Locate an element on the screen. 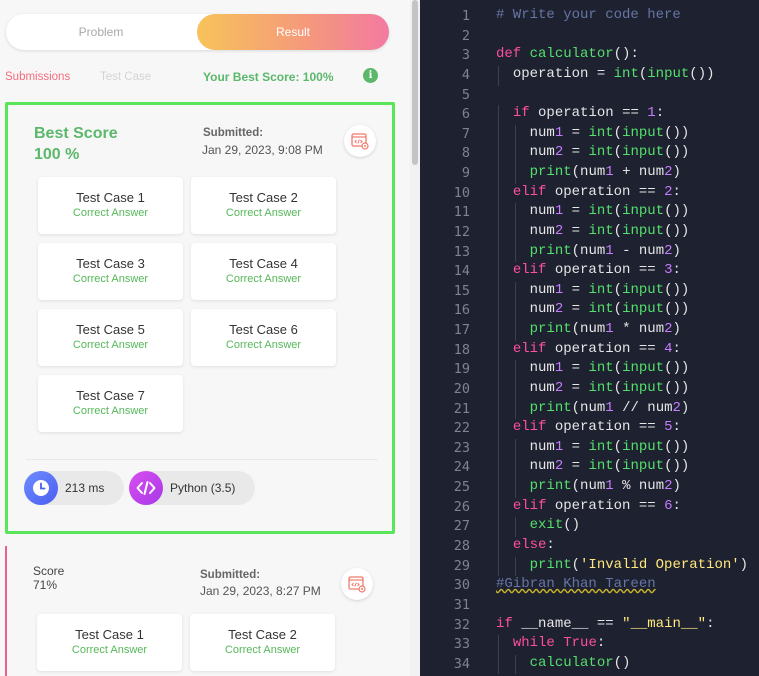 The width and height of the screenshot is (759, 676). info-icon: i is located at coordinates (370, 75).